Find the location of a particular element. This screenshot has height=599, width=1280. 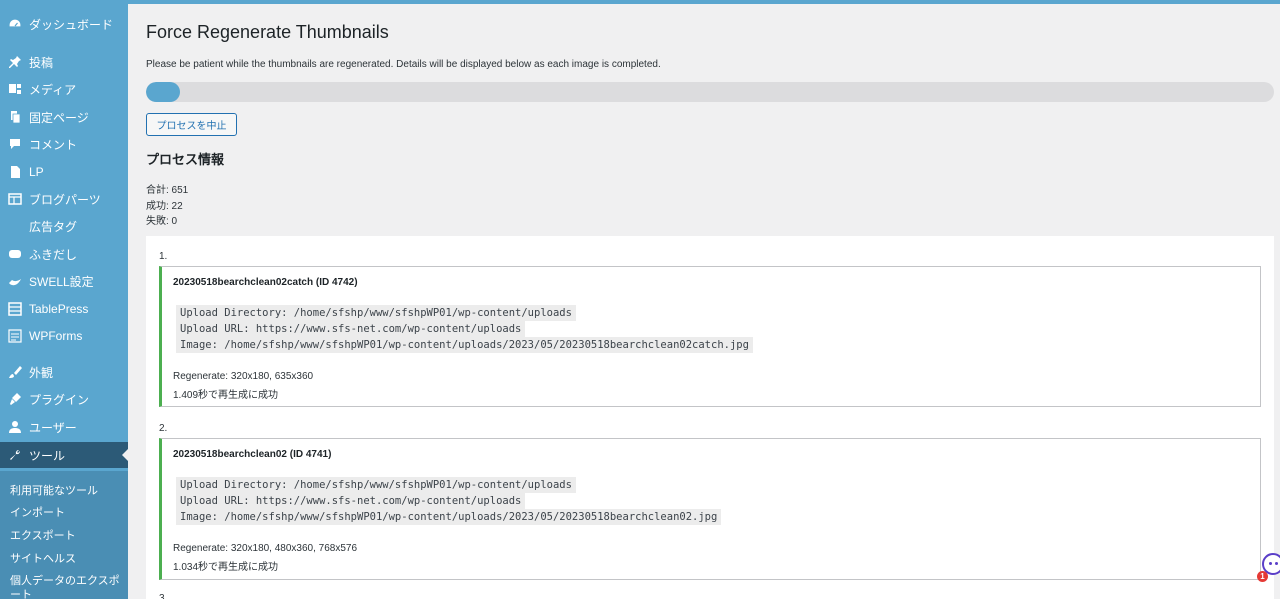

sidebar-item-appearance: 外観 is located at coordinates (64, 372).